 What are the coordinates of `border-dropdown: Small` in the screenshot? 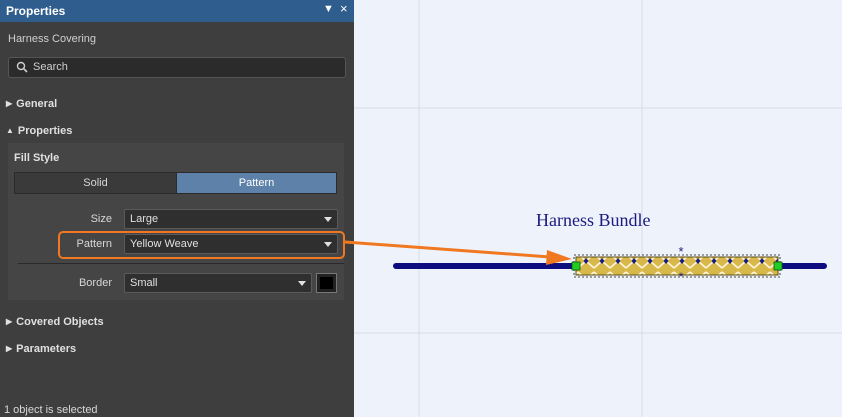 It's located at (218, 283).